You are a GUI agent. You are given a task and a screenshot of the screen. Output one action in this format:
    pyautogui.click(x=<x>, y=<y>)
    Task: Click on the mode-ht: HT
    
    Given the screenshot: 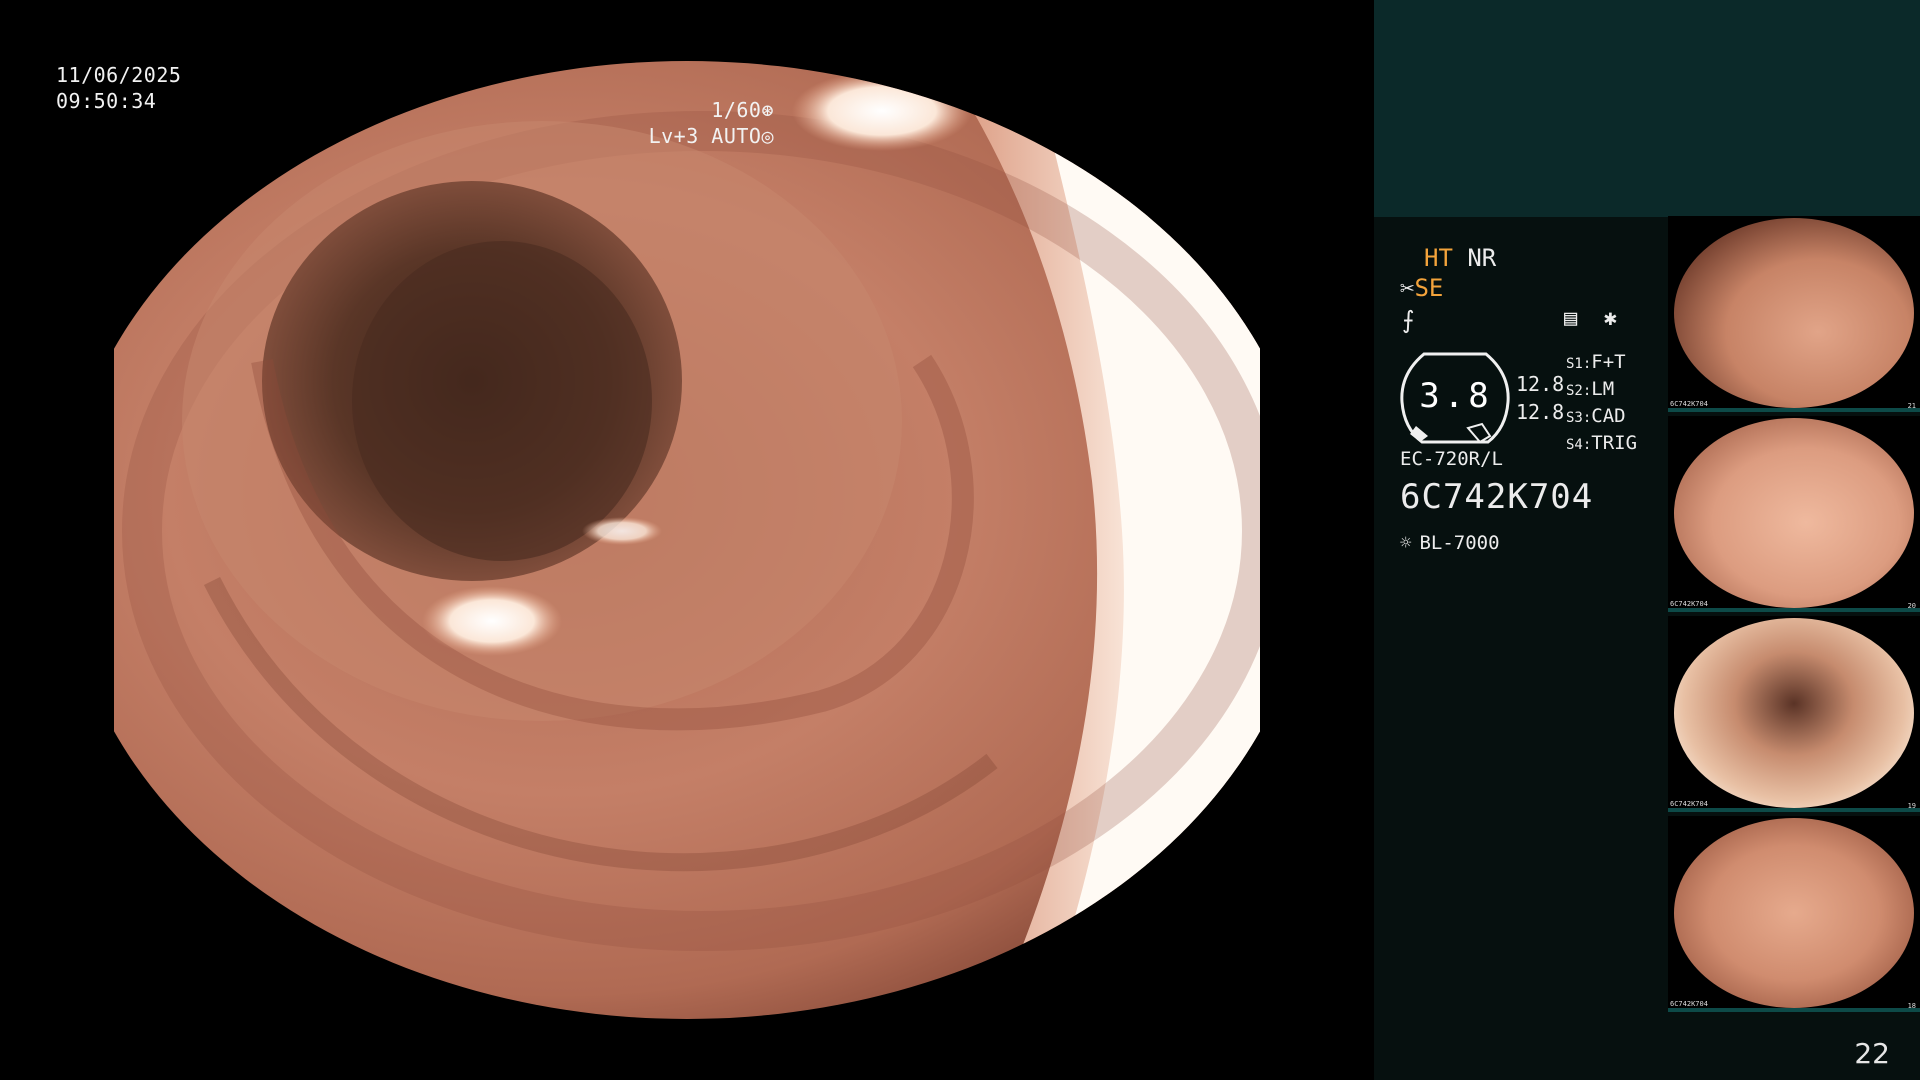 What is the action you would take?
    pyautogui.click(x=1438, y=258)
    